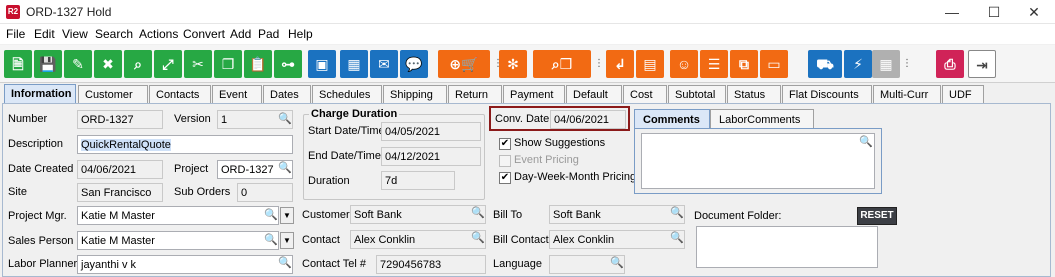 This screenshot has height=277, width=1055. What do you see at coordinates (185, 264) in the screenshot?
I see `labor-planner-field: jayanthi v k` at bounding box center [185, 264].